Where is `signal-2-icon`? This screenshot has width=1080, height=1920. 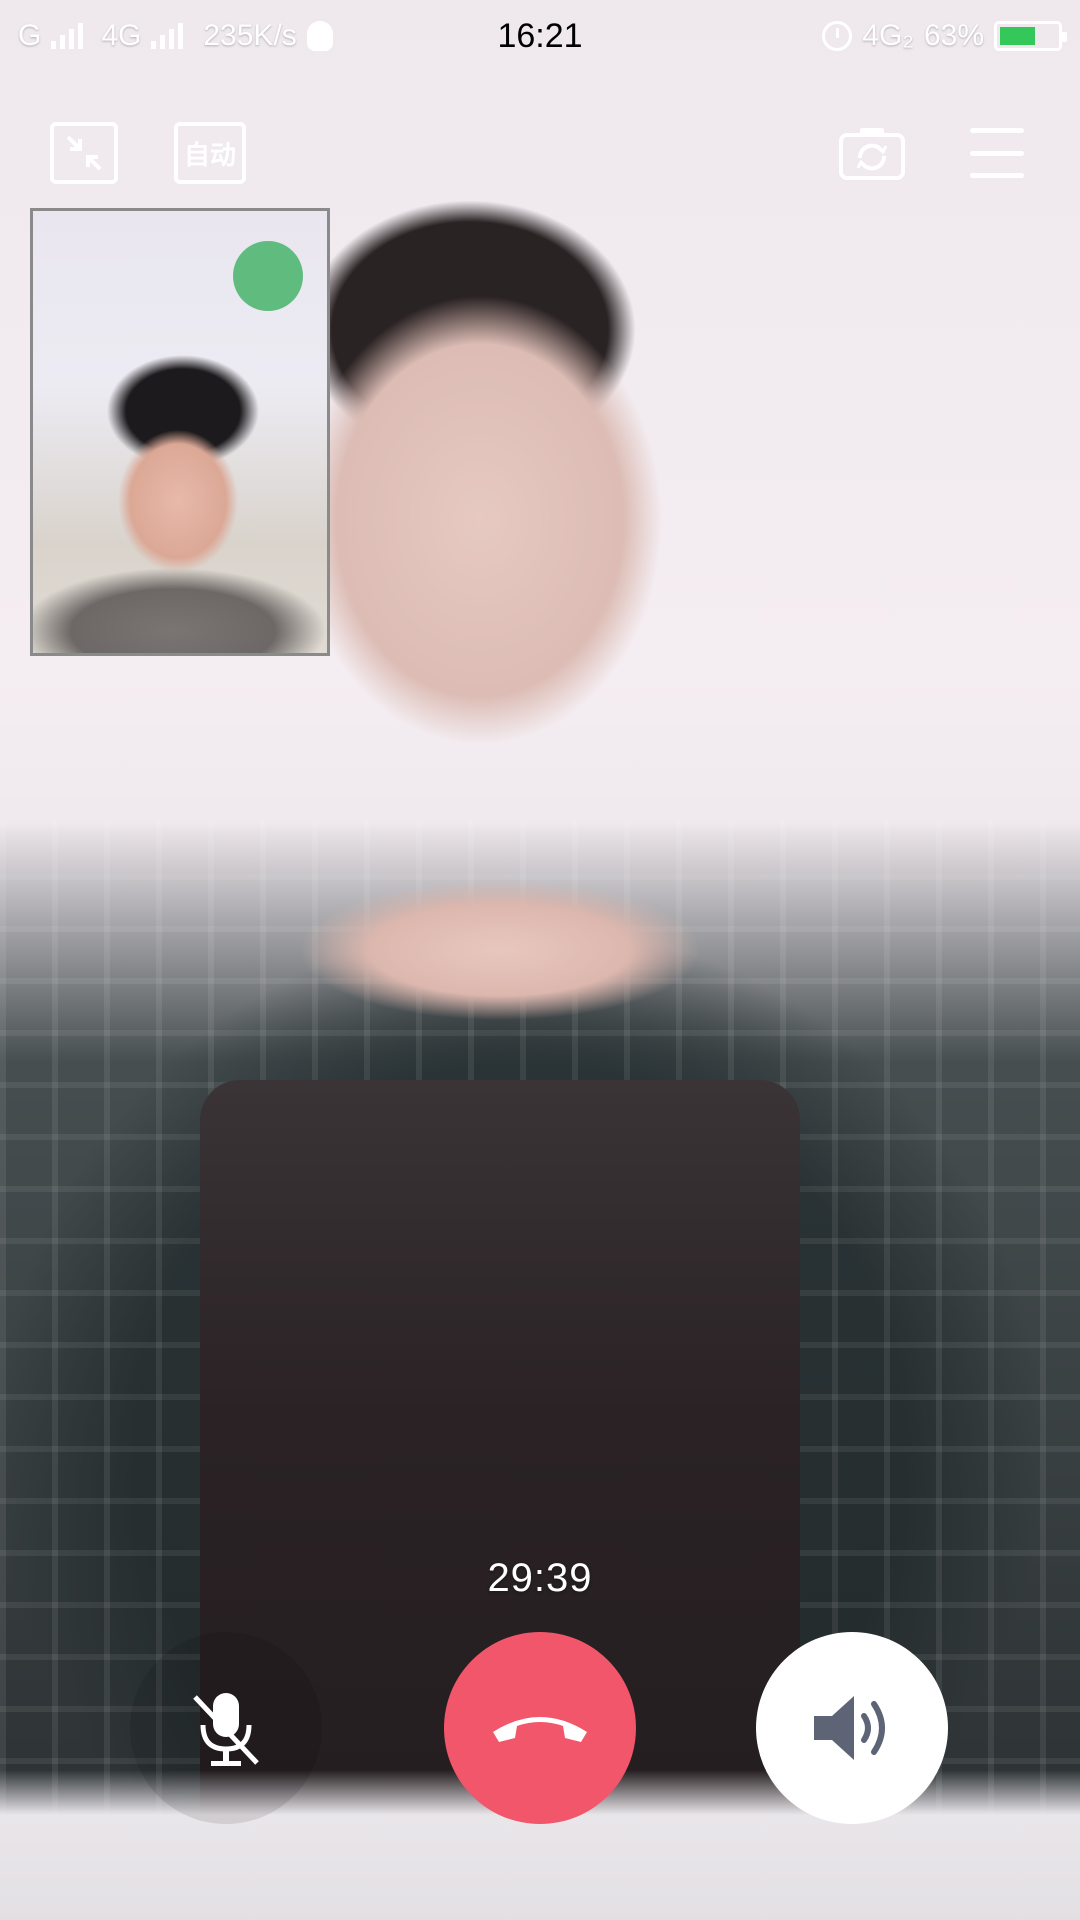
signal-2-icon is located at coordinates (167, 36).